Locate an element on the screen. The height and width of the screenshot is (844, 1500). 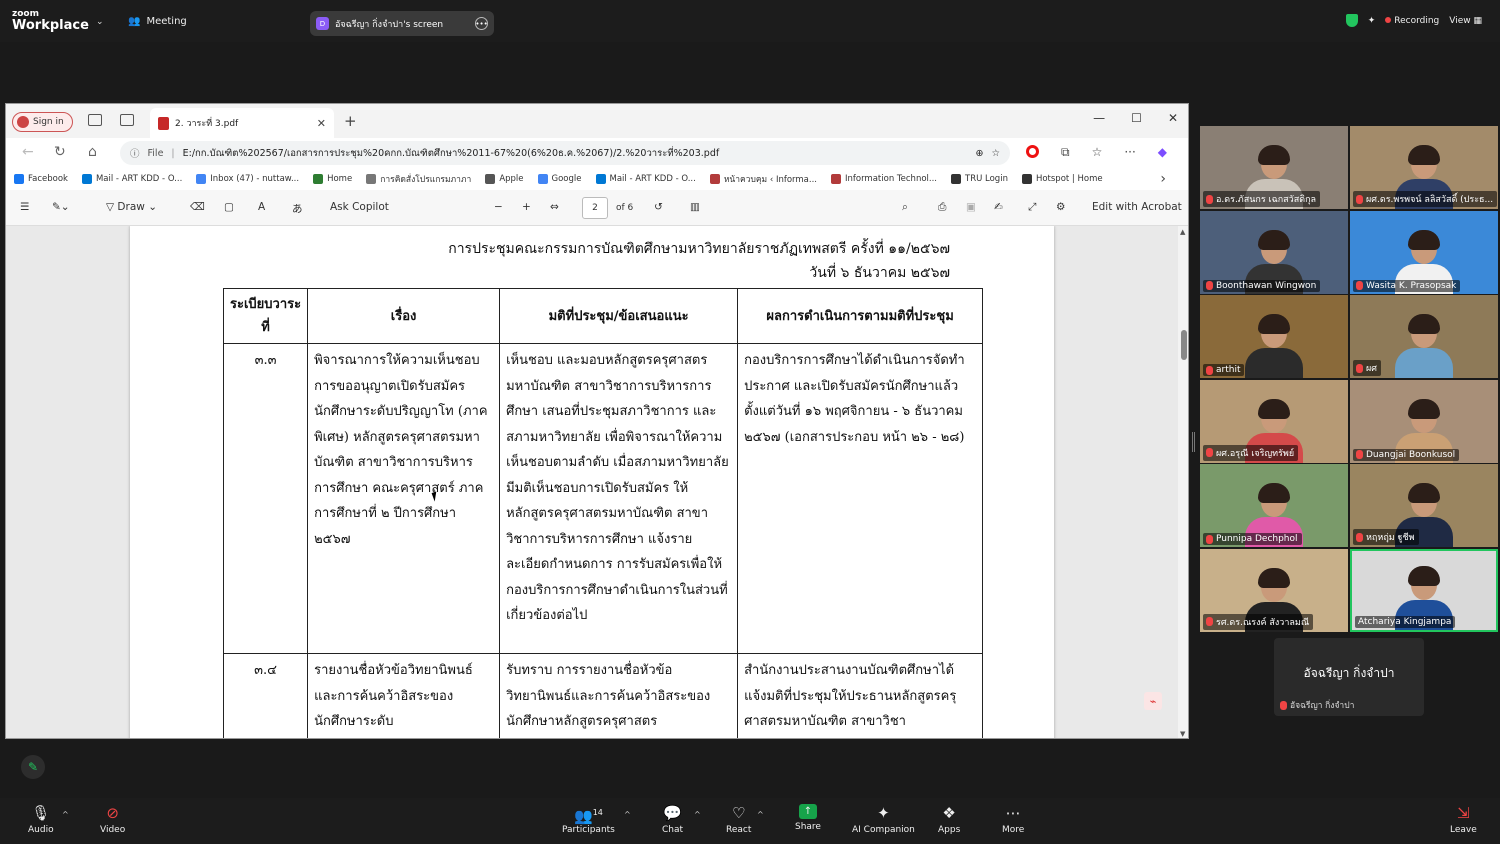
favorite-link: Facebook is located at coordinates (41, 179).